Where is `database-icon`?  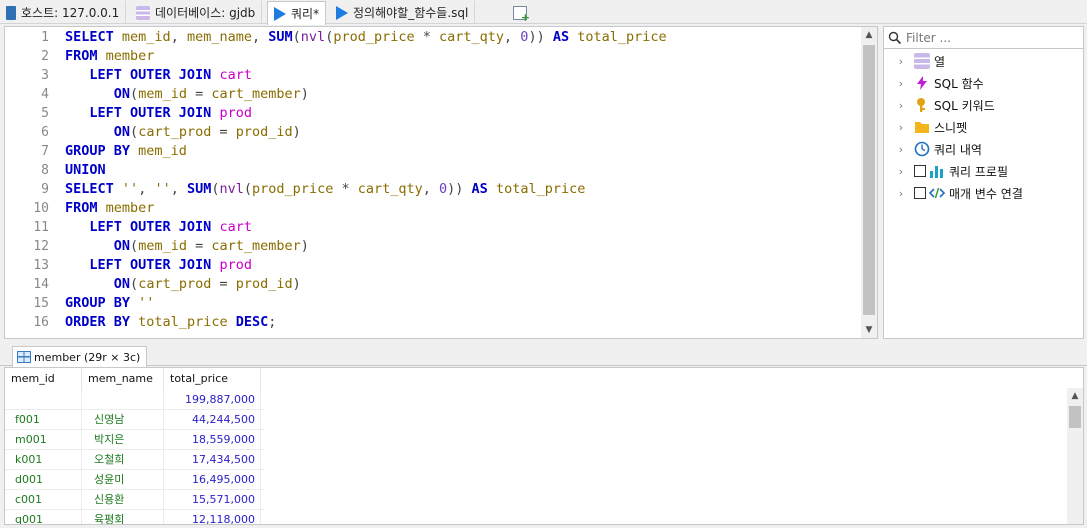 database-icon is located at coordinates (143, 12).